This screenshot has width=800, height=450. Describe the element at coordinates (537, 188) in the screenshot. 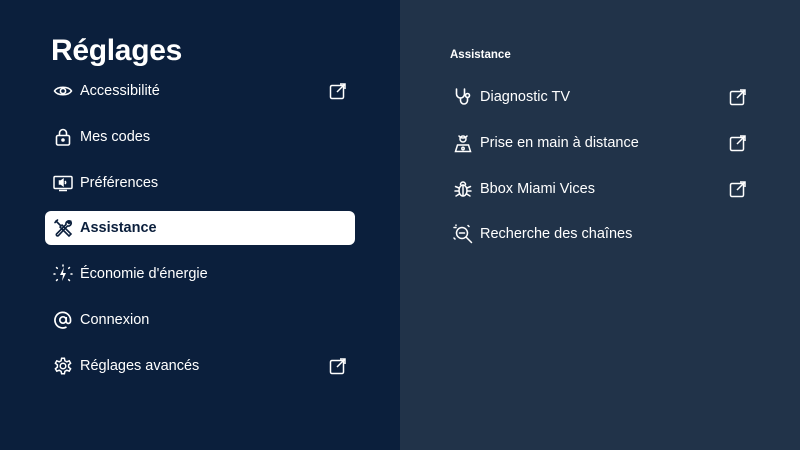

I see `assistance-item-label: Bbox Miami Vices` at that location.